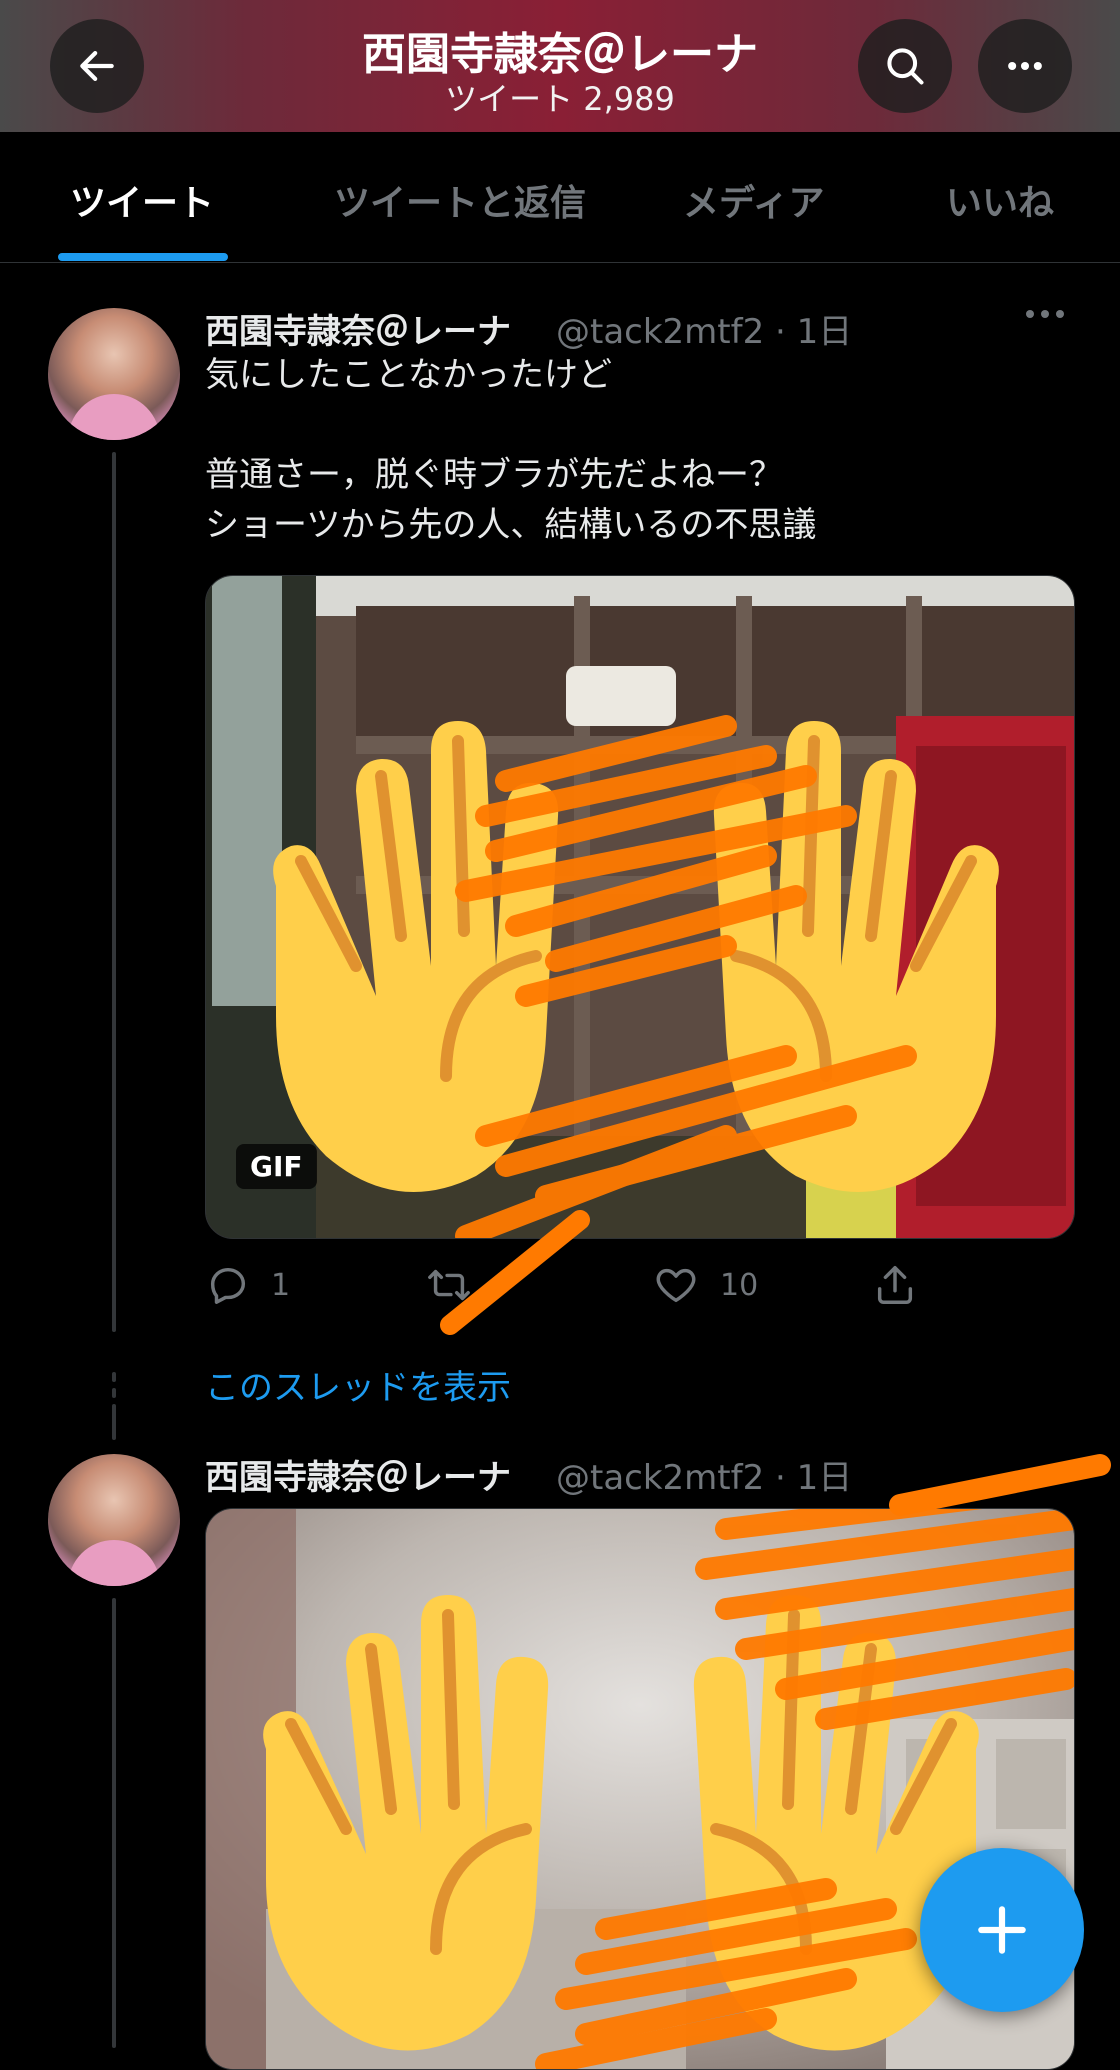 This screenshot has width=1120, height=2070. Describe the element at coordinates (560, 99) in the screenshot. I see `tweet-count: ツイート 2,989` at that location.